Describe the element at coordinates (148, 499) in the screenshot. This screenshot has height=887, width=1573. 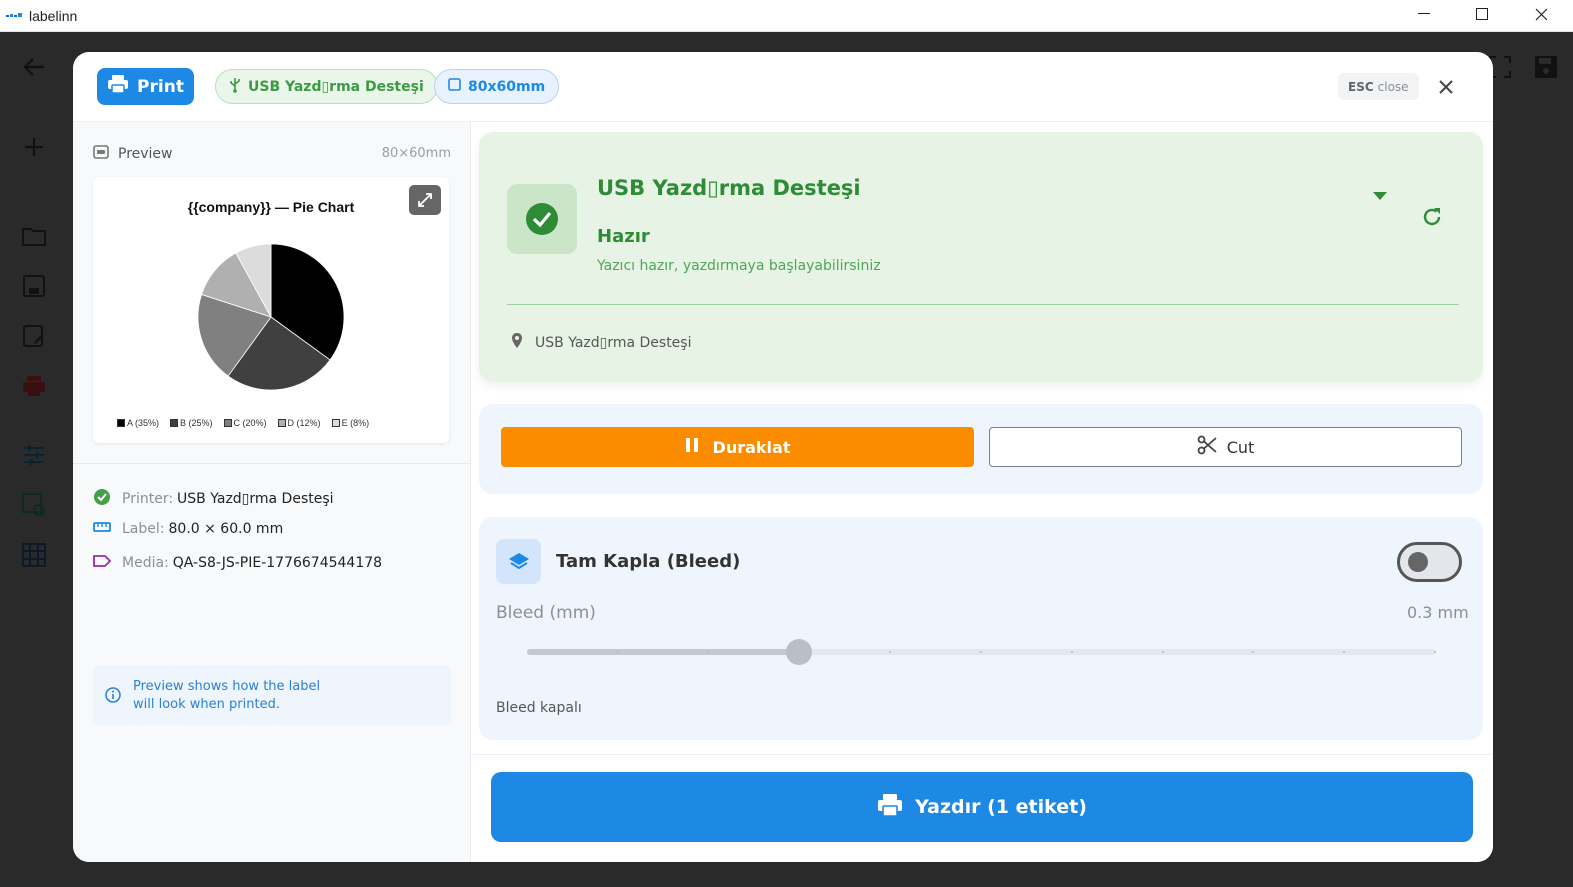
I see `info-printer-key: Printer:` at that location.